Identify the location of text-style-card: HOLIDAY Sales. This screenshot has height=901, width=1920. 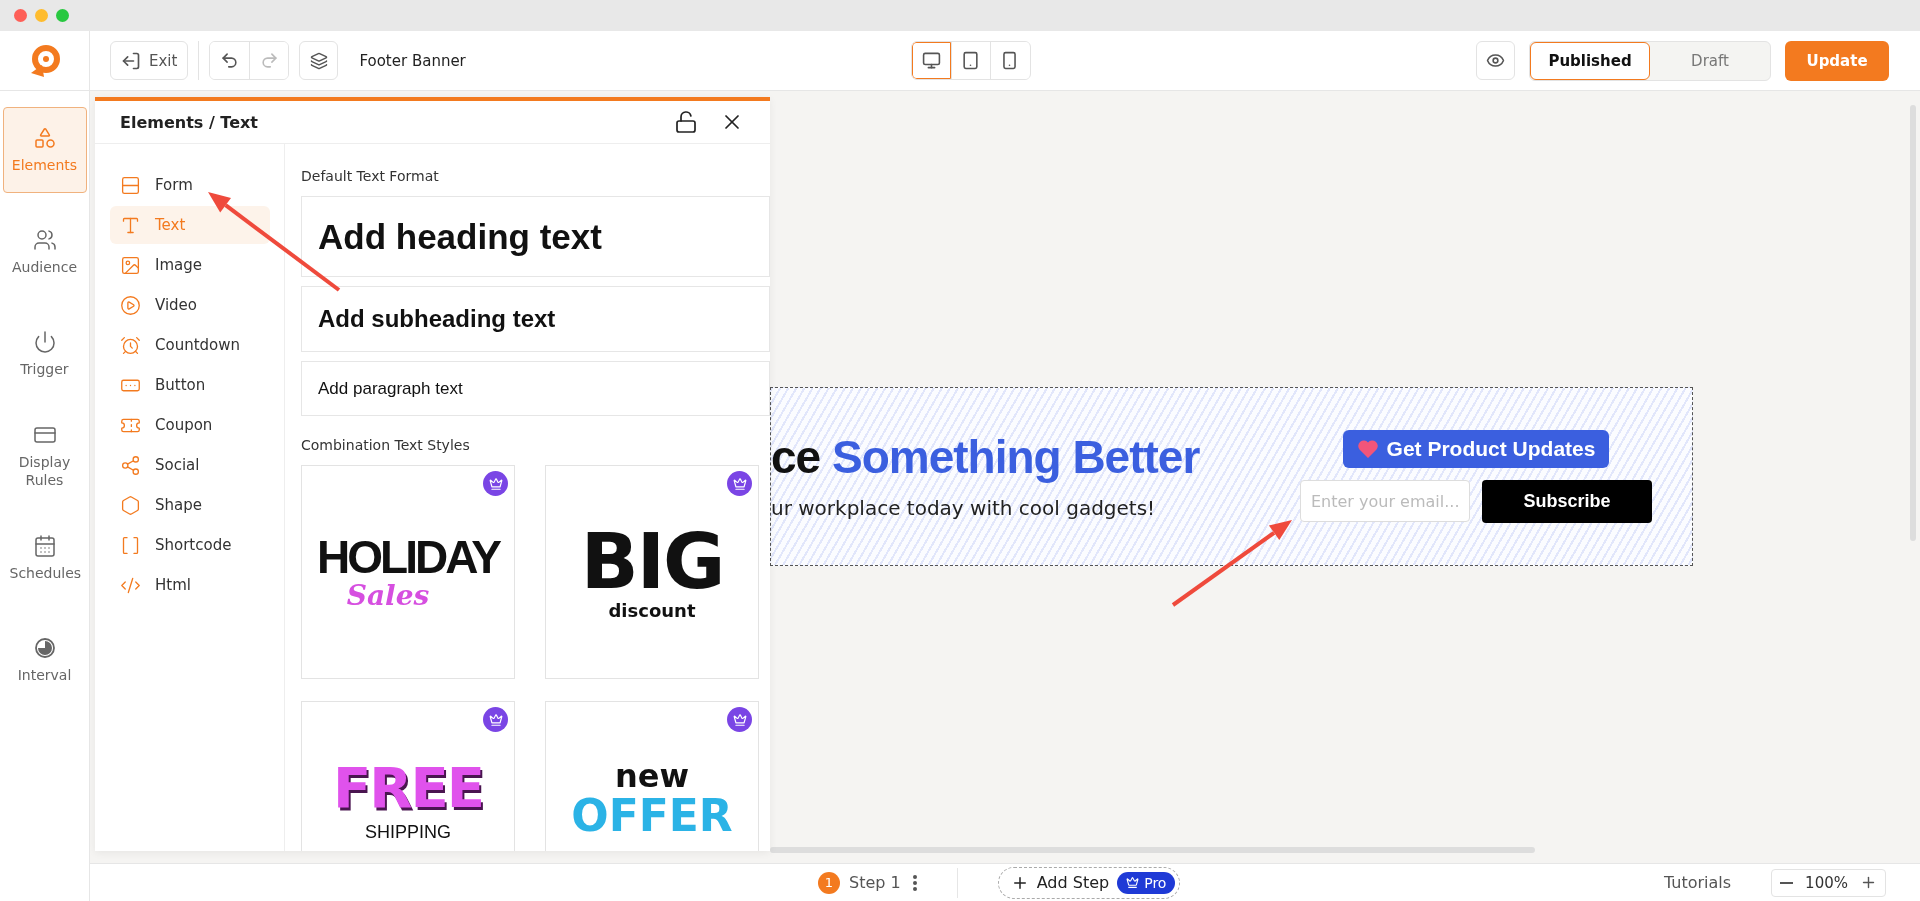
(408, 572).